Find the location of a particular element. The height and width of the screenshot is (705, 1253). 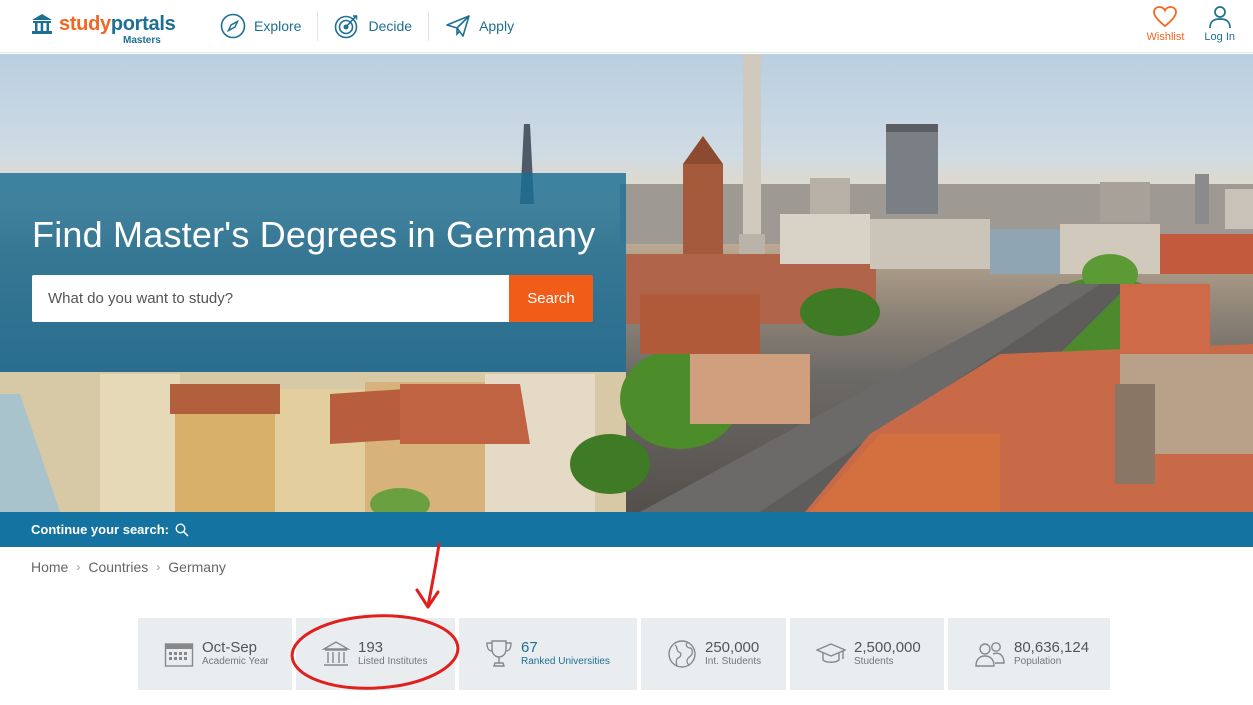

stat-listed-institutes: 193 Listed Institutes is located at coordinates (375, 654).